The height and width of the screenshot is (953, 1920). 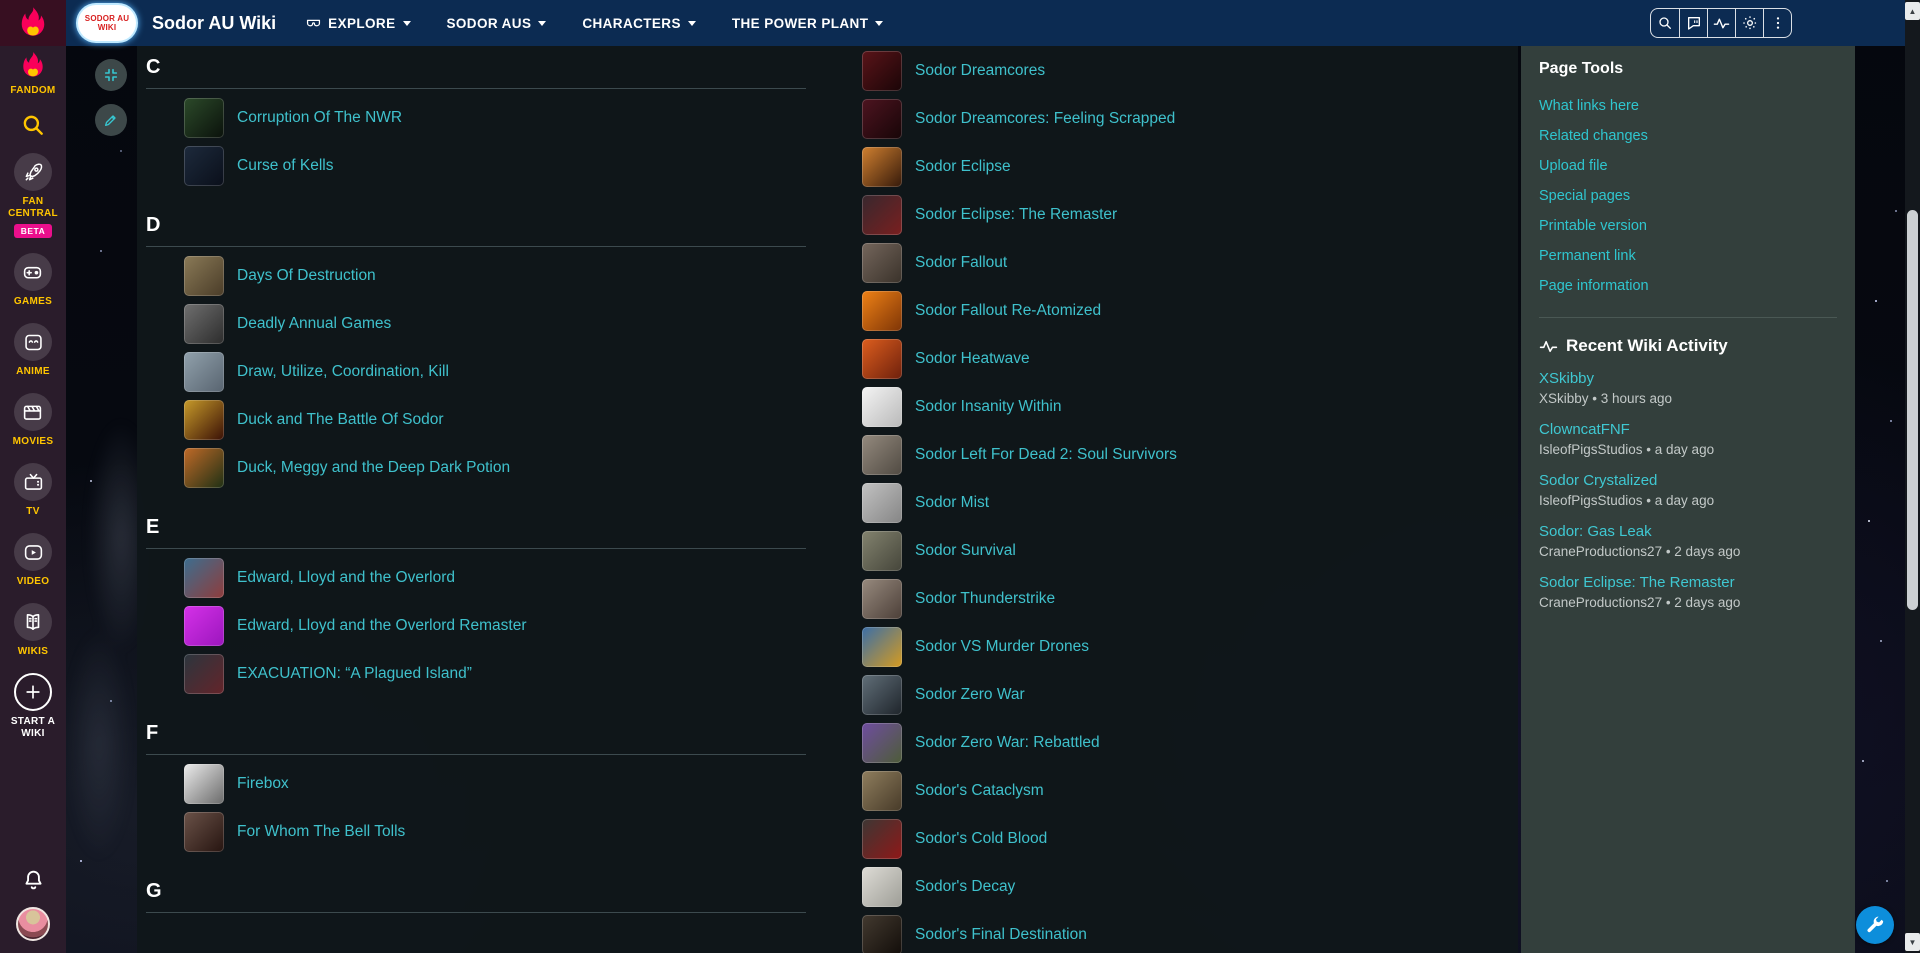 What do you see at coordinates (1046, 454) in the screenshot?
I see `entry-title: Sodor Left For Dead 2: Soul Survivors` at bounding box center [1046, 454].